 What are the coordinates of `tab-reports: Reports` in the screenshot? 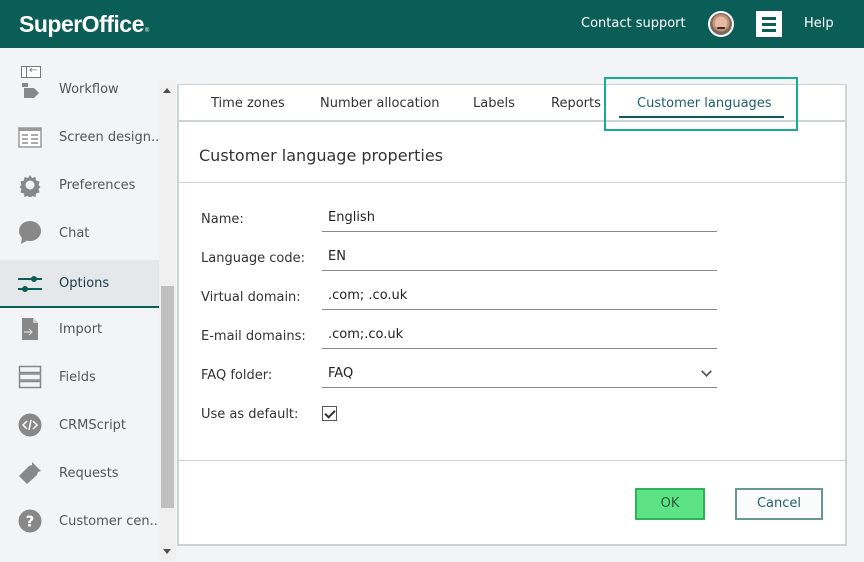 It's located at (576, 103).